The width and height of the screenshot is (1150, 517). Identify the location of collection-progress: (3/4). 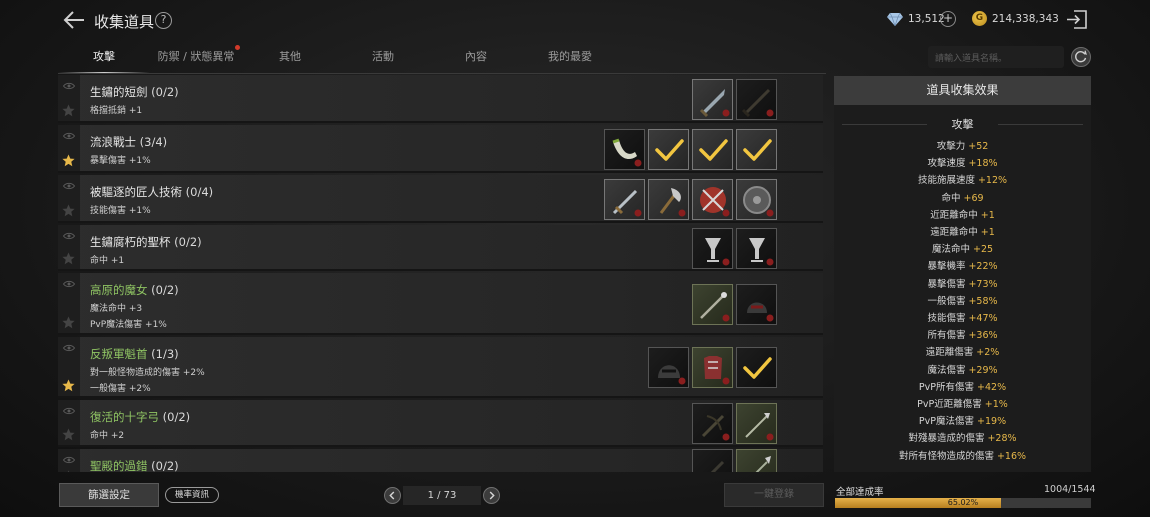
(152, 142).